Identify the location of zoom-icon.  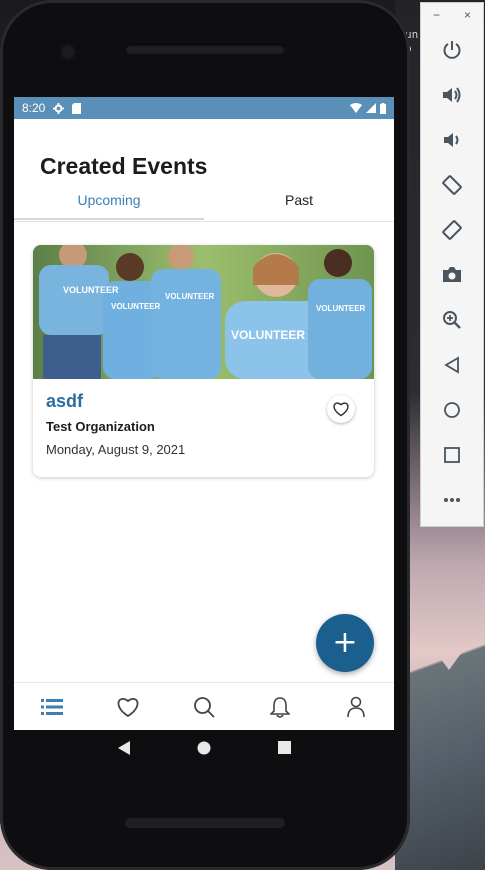
(452, 319).